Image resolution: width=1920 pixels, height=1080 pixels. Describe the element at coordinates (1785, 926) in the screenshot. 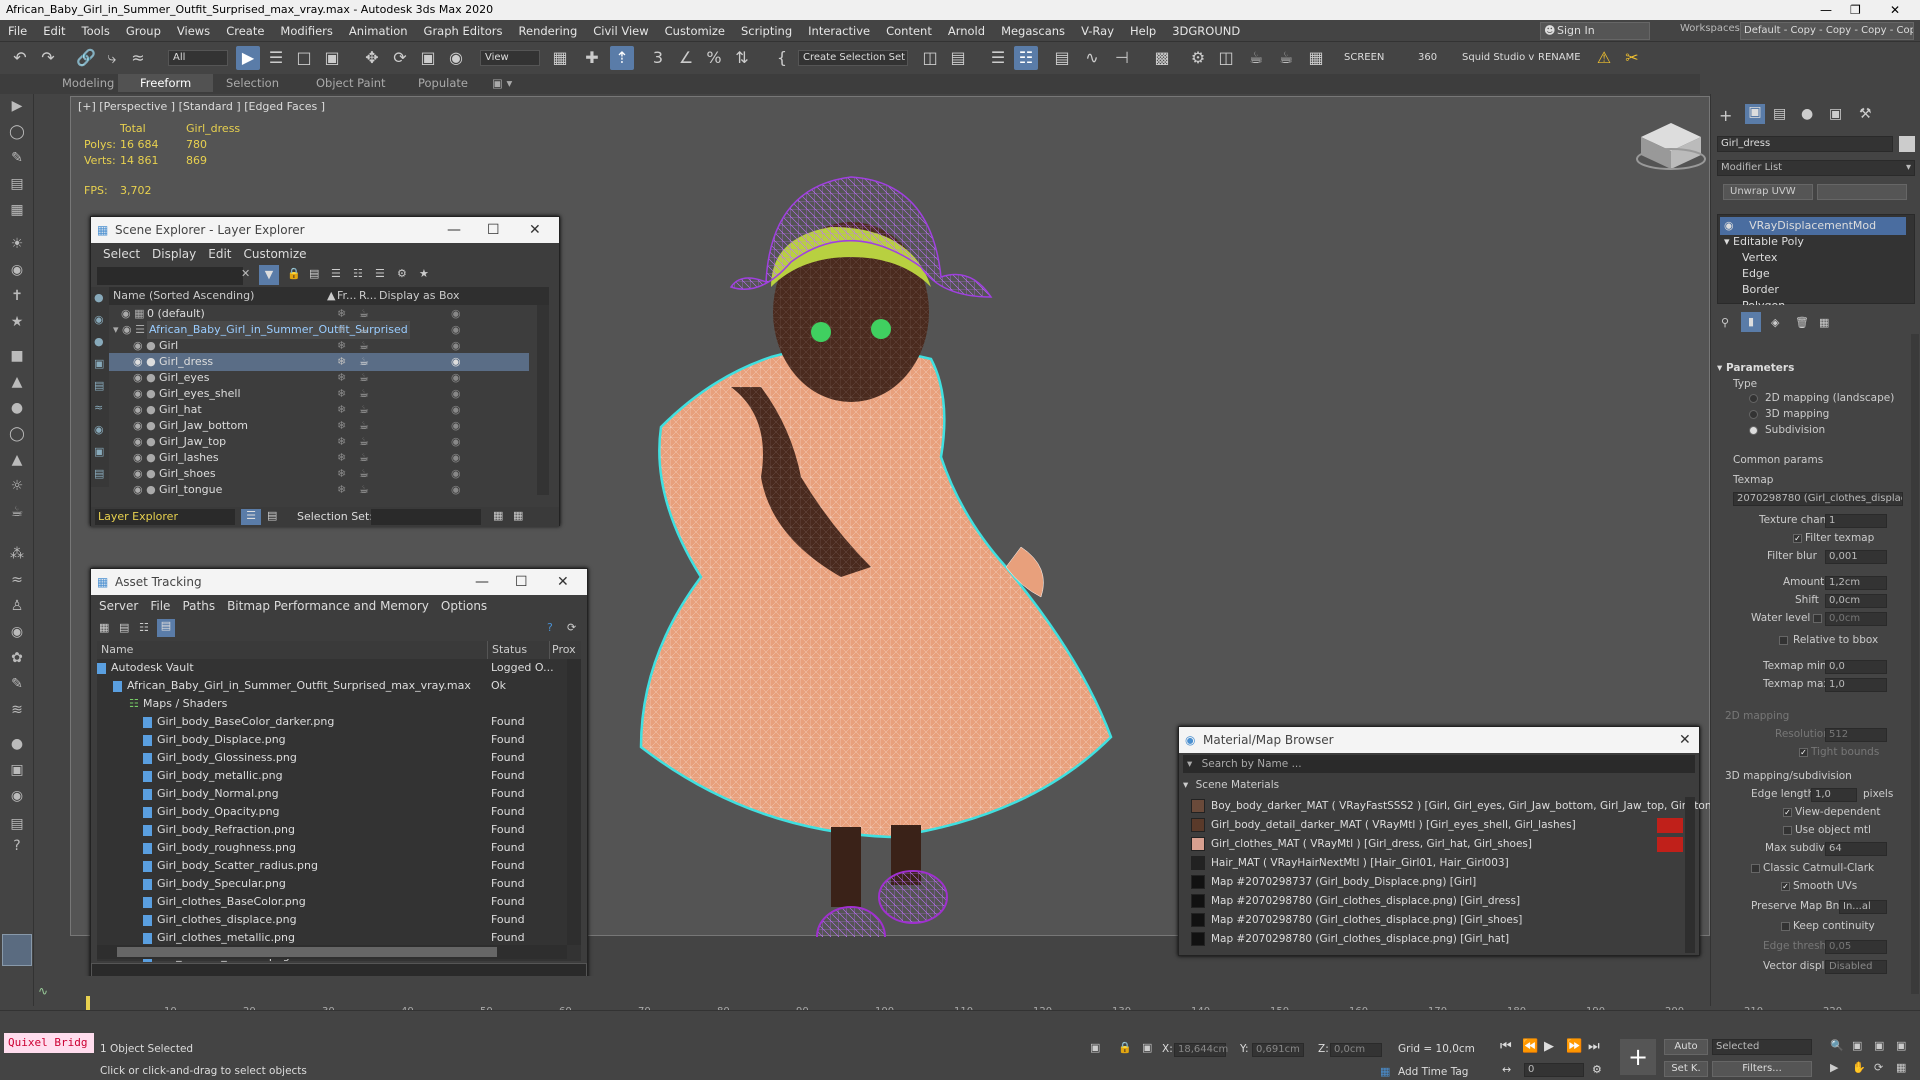

I see `keep-continuity-checkbox` at that location.